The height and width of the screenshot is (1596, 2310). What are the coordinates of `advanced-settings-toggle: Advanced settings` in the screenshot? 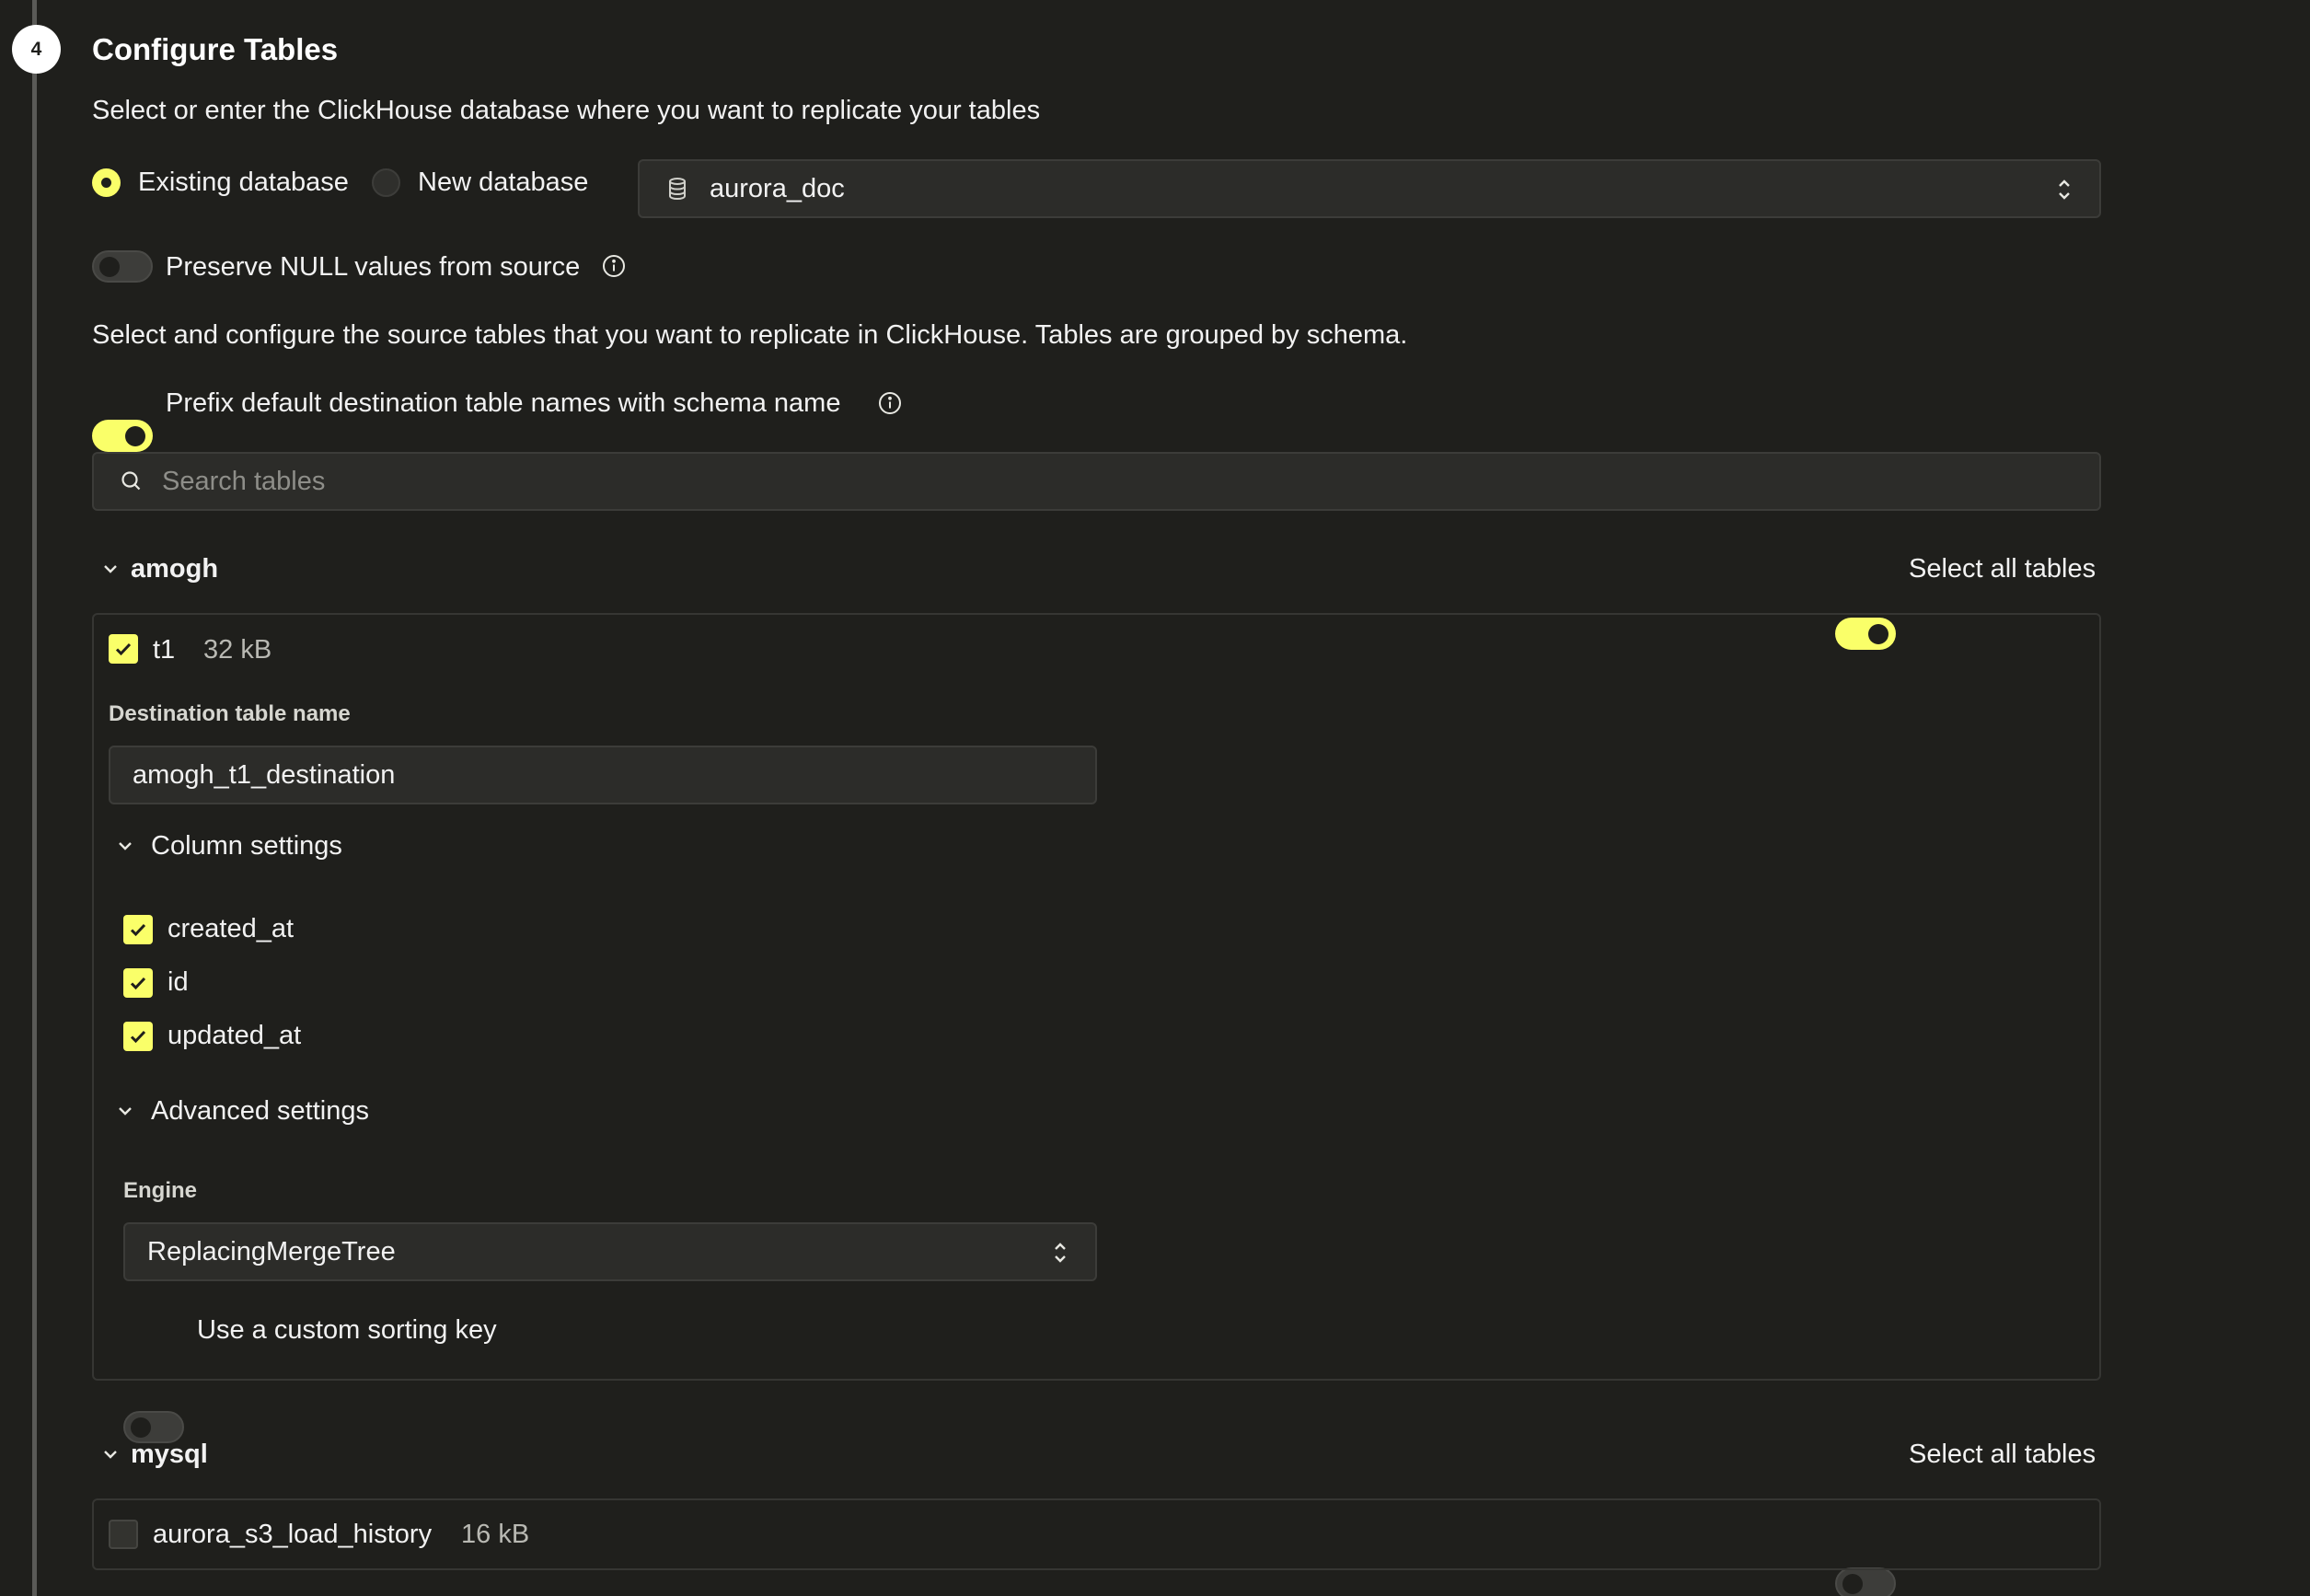 It's located at (242, 1111).